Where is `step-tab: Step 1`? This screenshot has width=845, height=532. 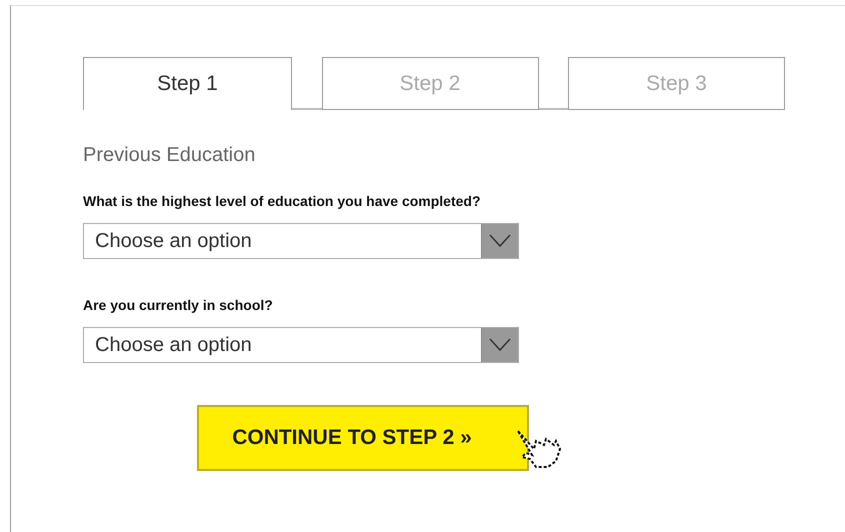
step-tab: Step 1 is located at coordinates (187, 83).